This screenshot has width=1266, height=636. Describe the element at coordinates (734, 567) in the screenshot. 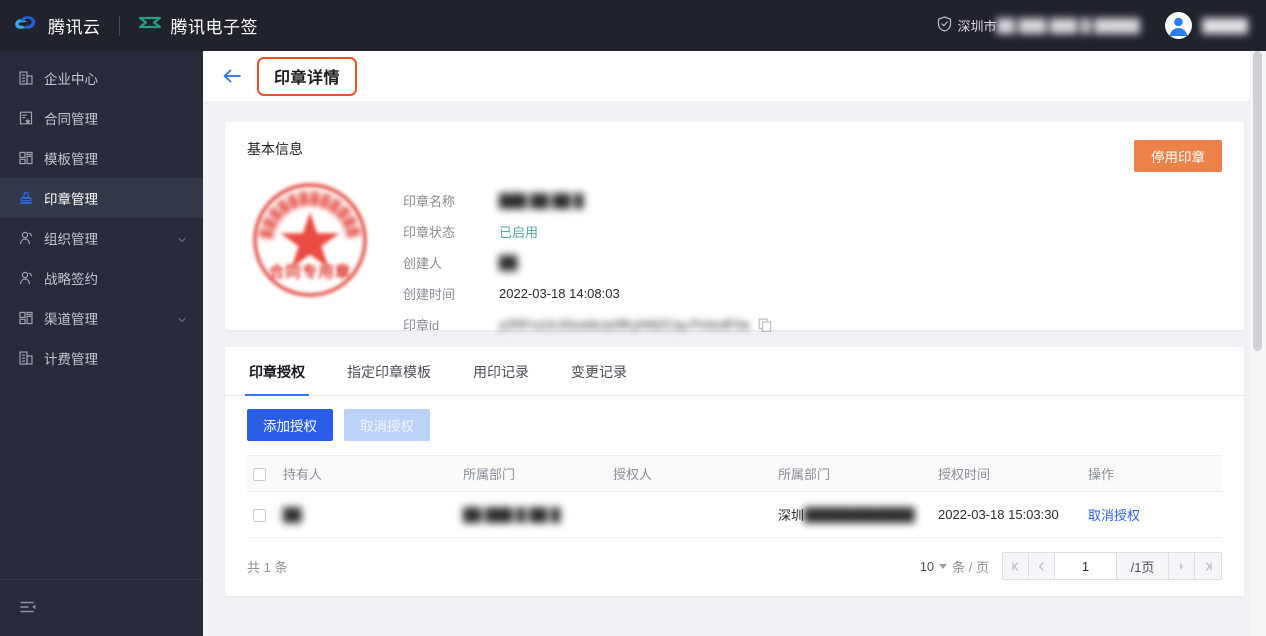

I see `pagination: 共 1 条 10 条 / 页 1 /1页` at that location.